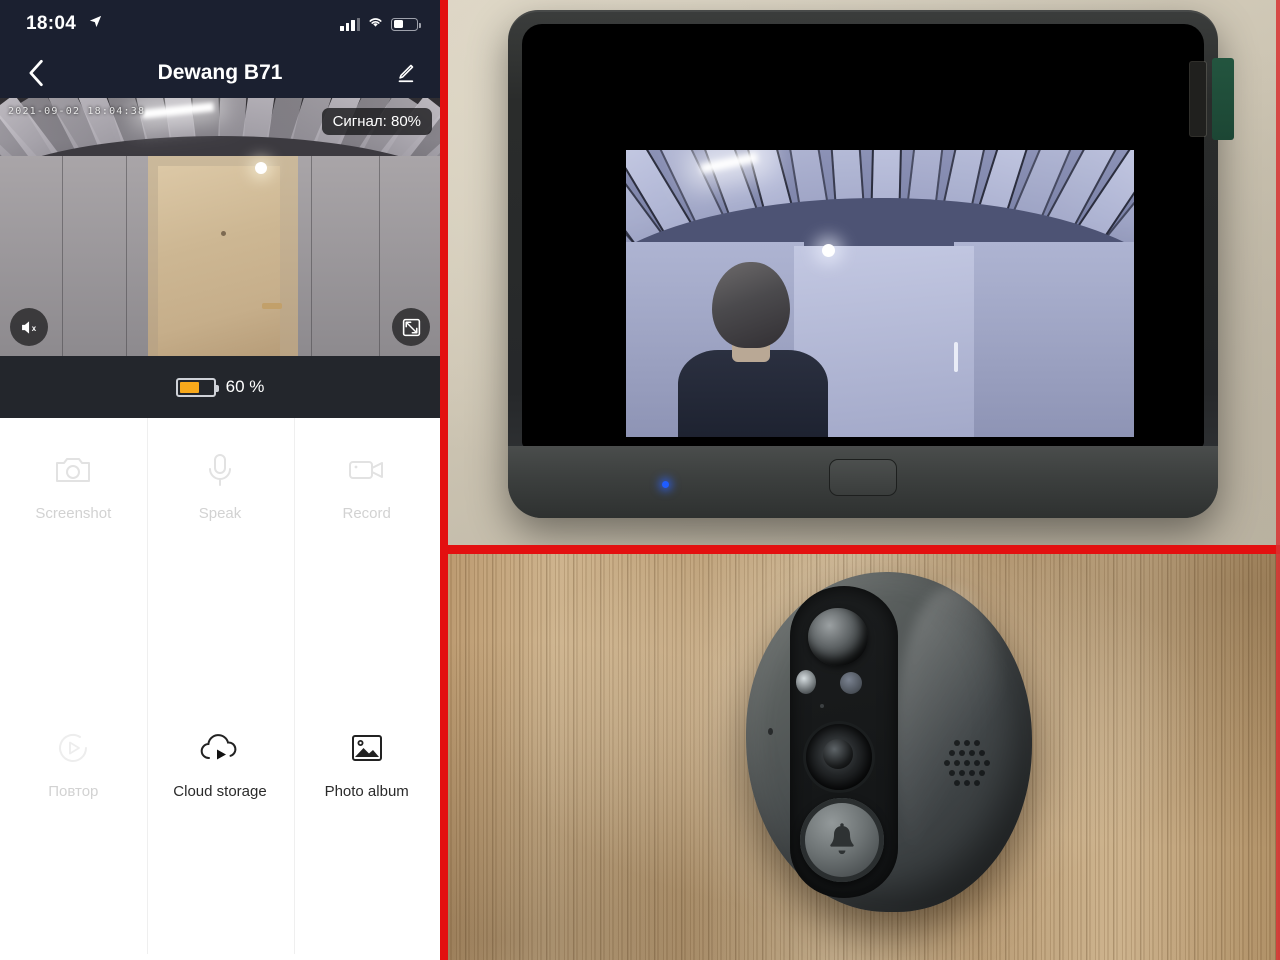 This screenshot has height=960, width=1280. I want to click on page-title: Dewang B71, so click(220, 72).